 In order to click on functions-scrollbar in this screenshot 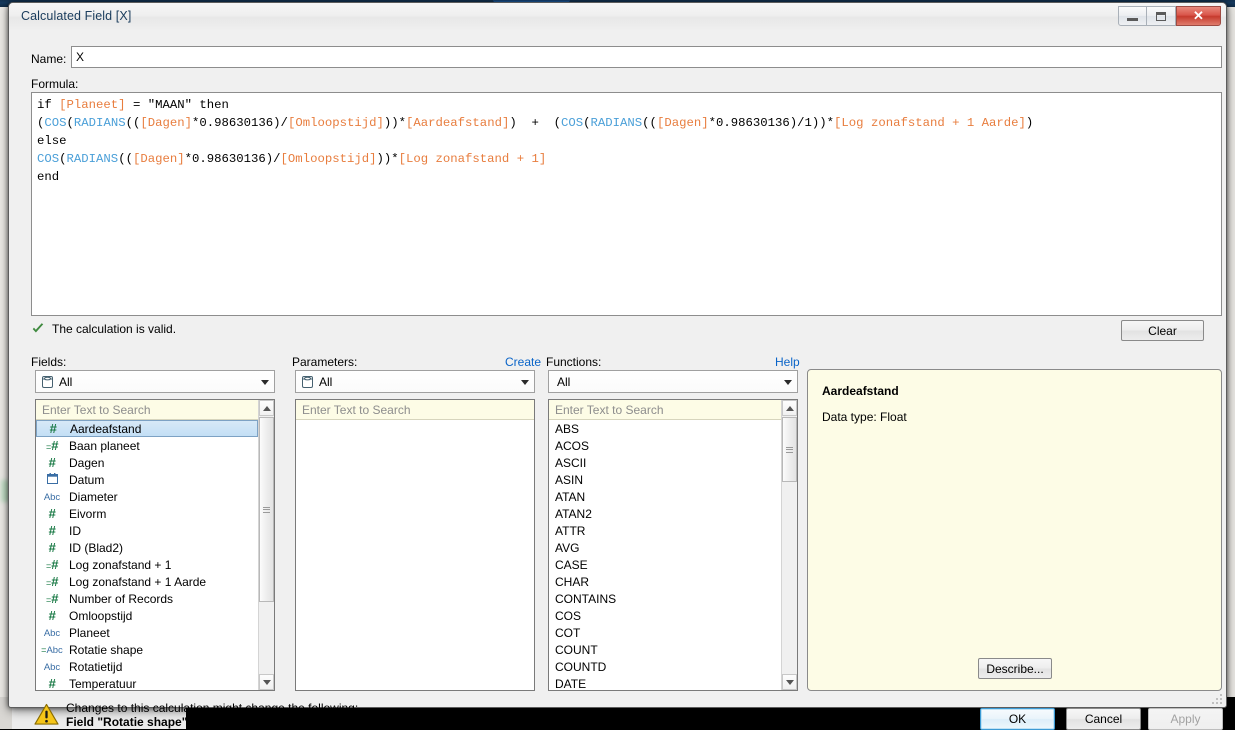, I will do `click(789, 545)`.